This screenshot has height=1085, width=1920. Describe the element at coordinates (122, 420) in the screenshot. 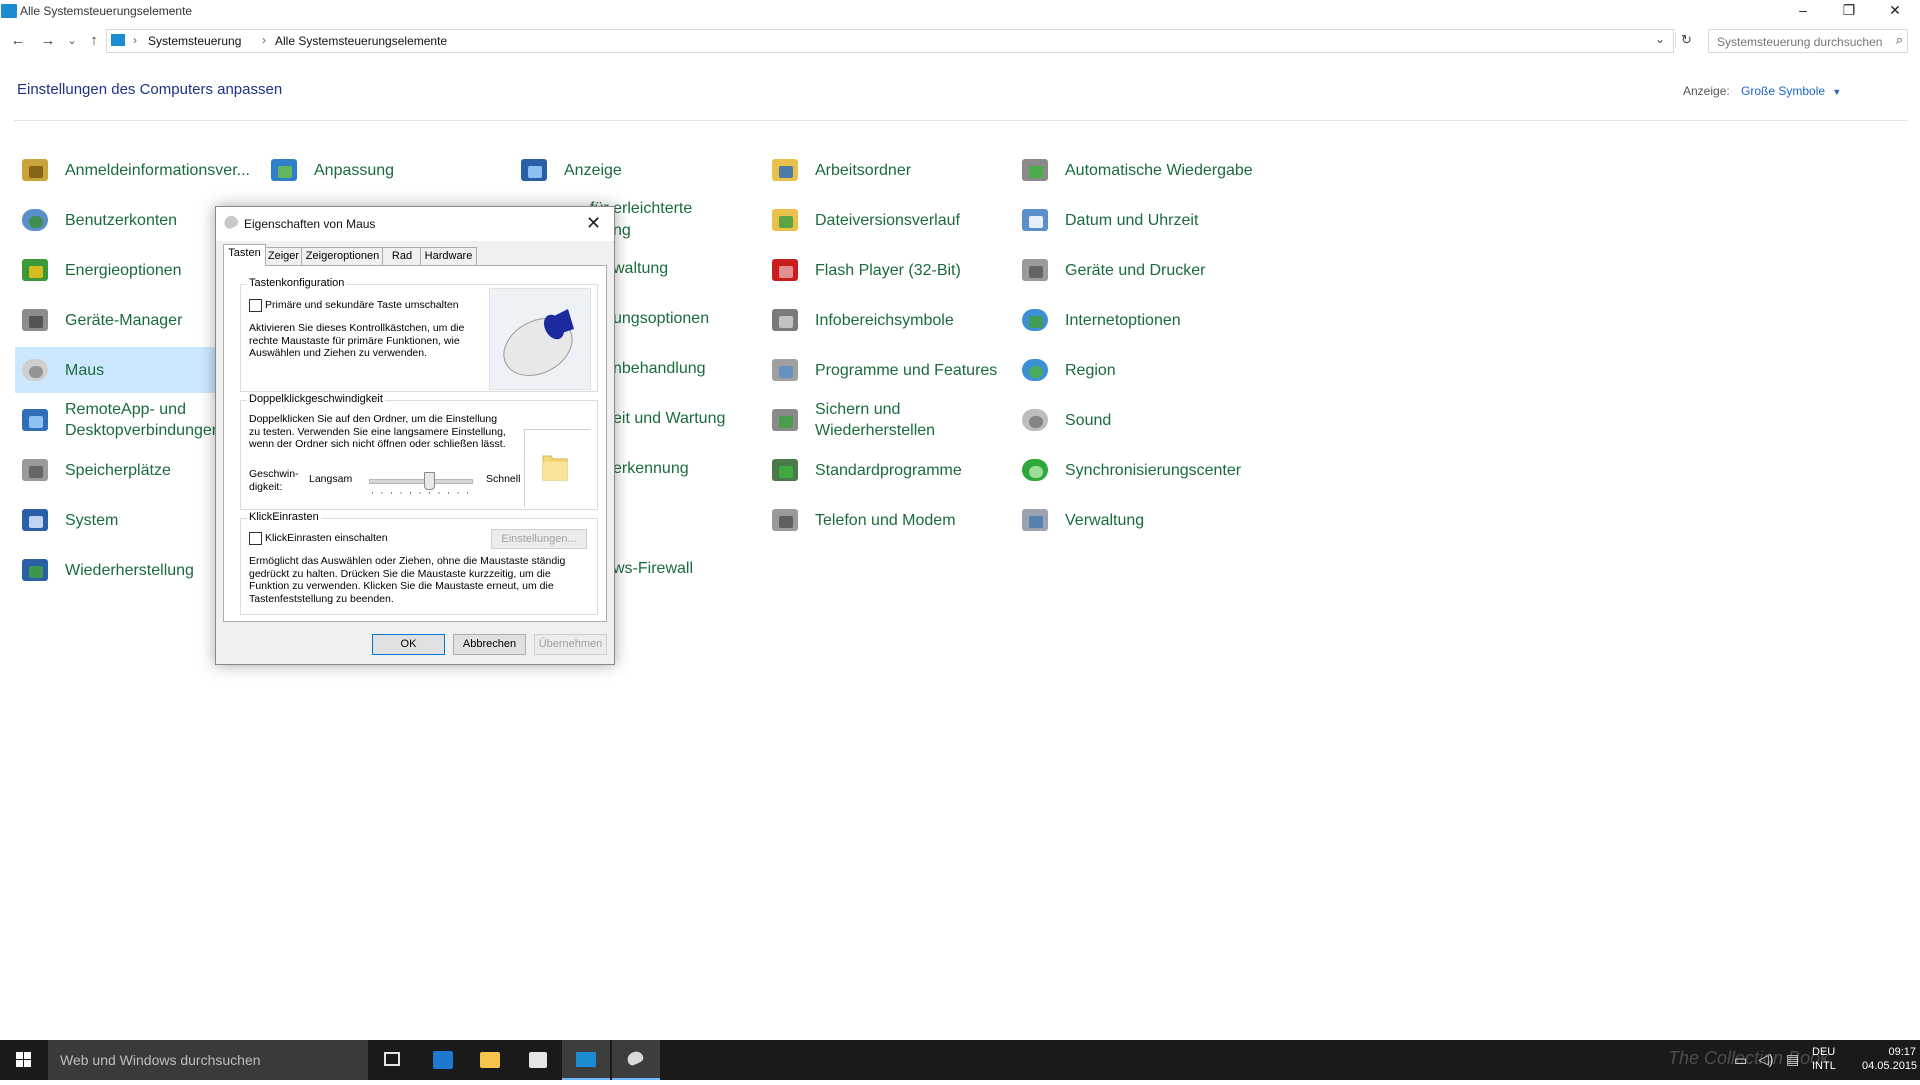

I see `item-remoteapp: RemoteApp- und Desktopverbindungen` at that location.